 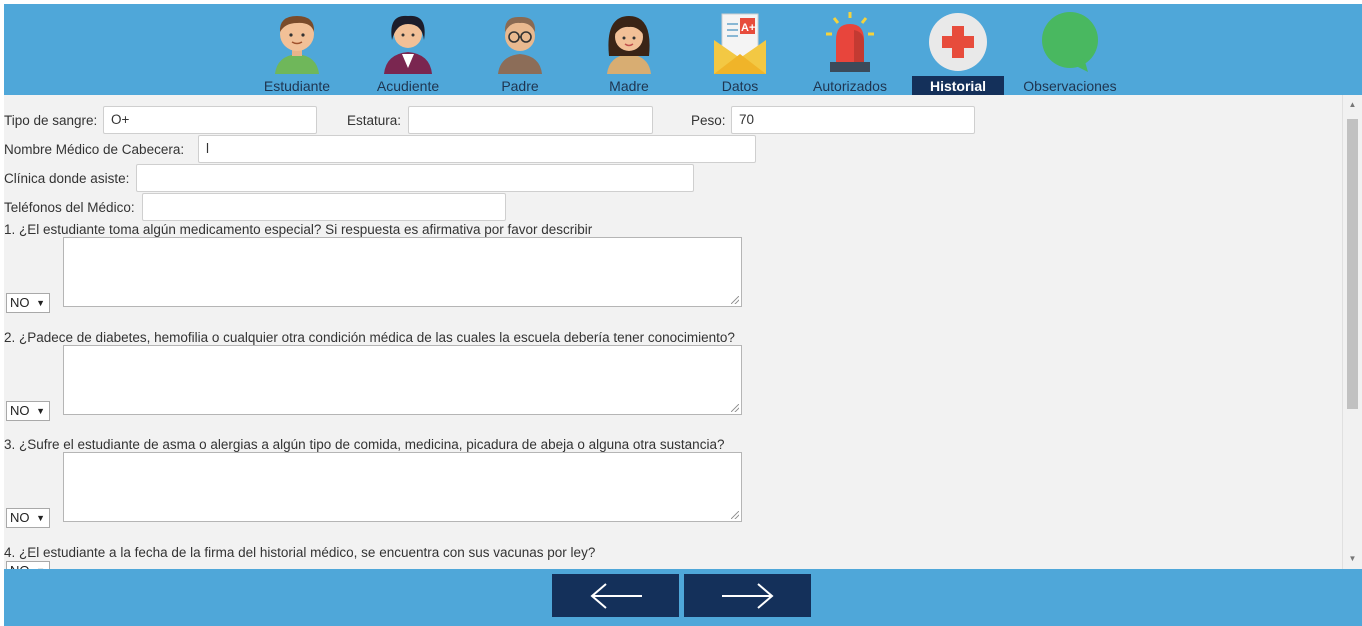 I want to click on clinic-input, so click(x=415, y=178).